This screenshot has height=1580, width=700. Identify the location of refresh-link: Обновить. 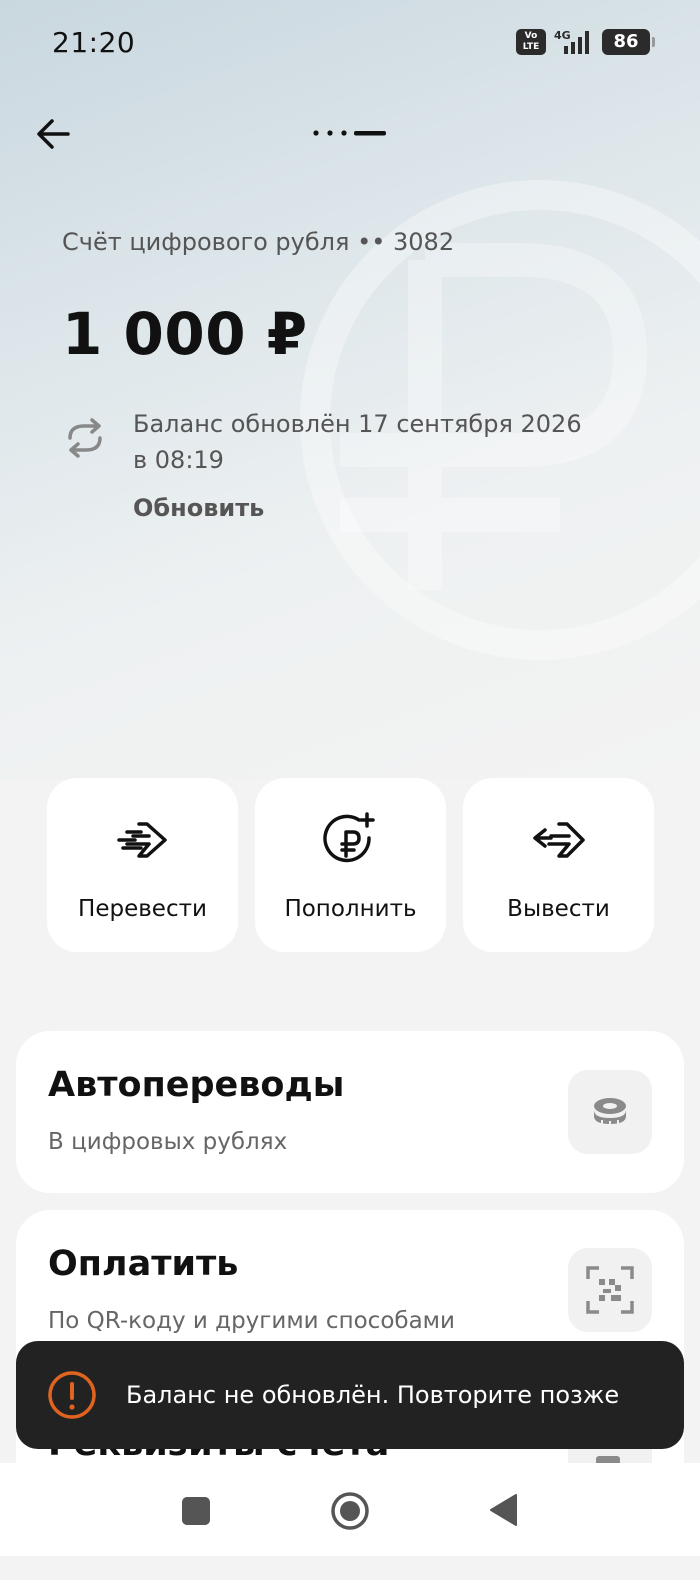
(198, 508).